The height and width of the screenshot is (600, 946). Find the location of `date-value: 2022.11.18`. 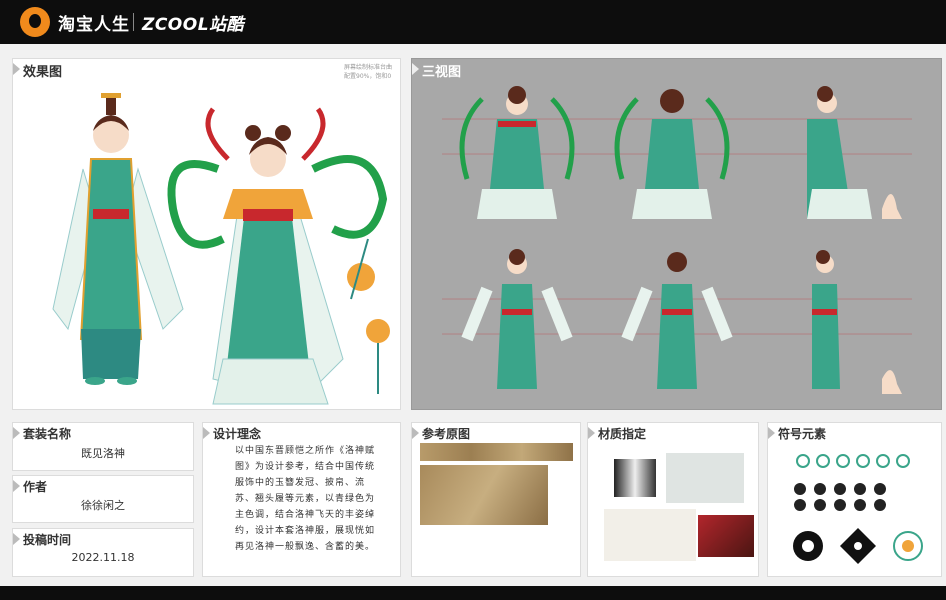

date-value: 2022.11.18 is located at coordinates (103, 557).